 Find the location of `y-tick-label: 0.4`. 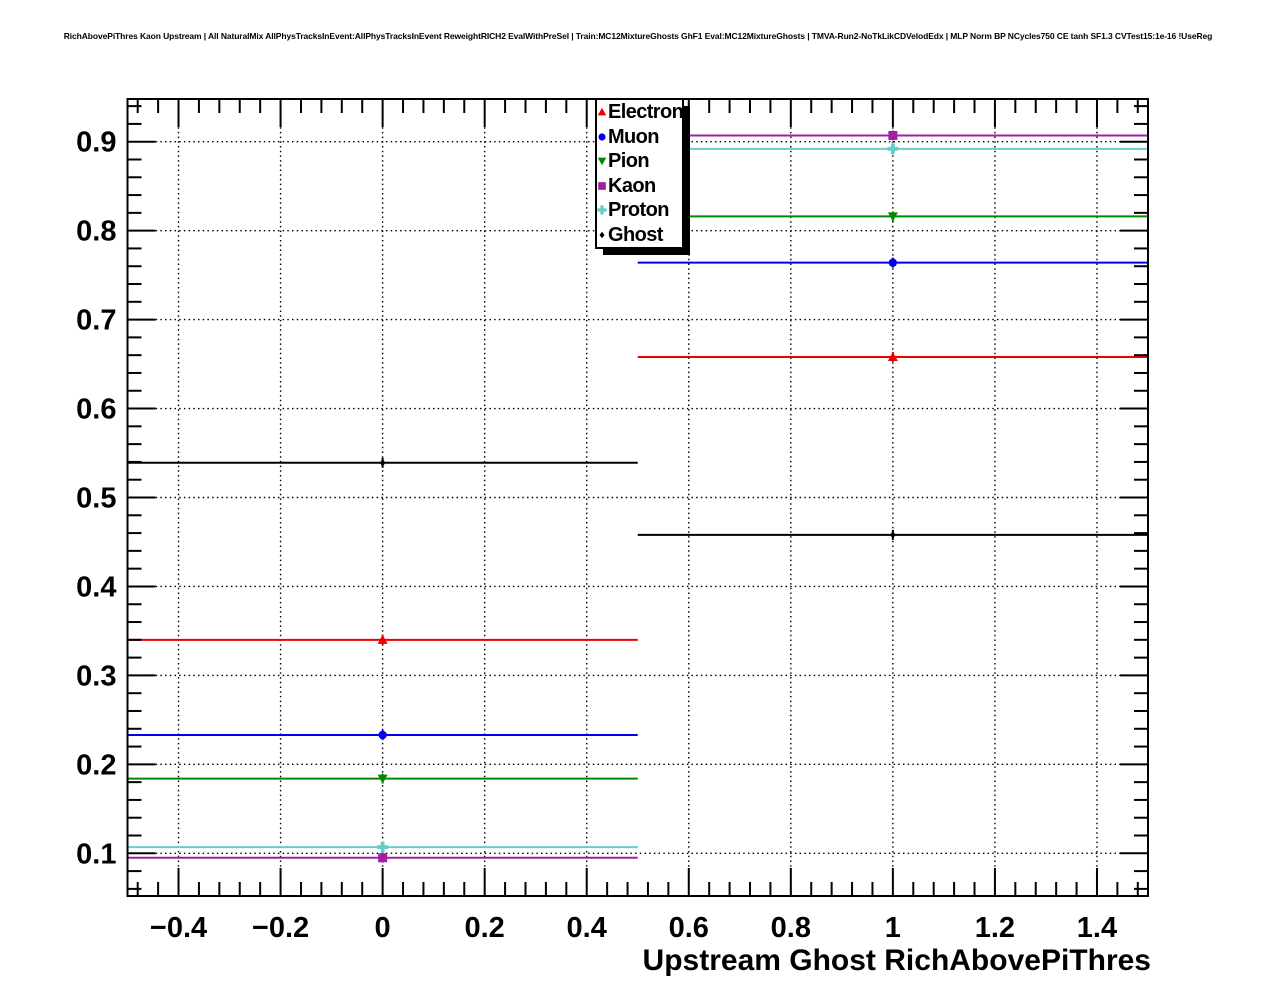

y-tick-label: 0.4 is located at coordinates (96, 587).